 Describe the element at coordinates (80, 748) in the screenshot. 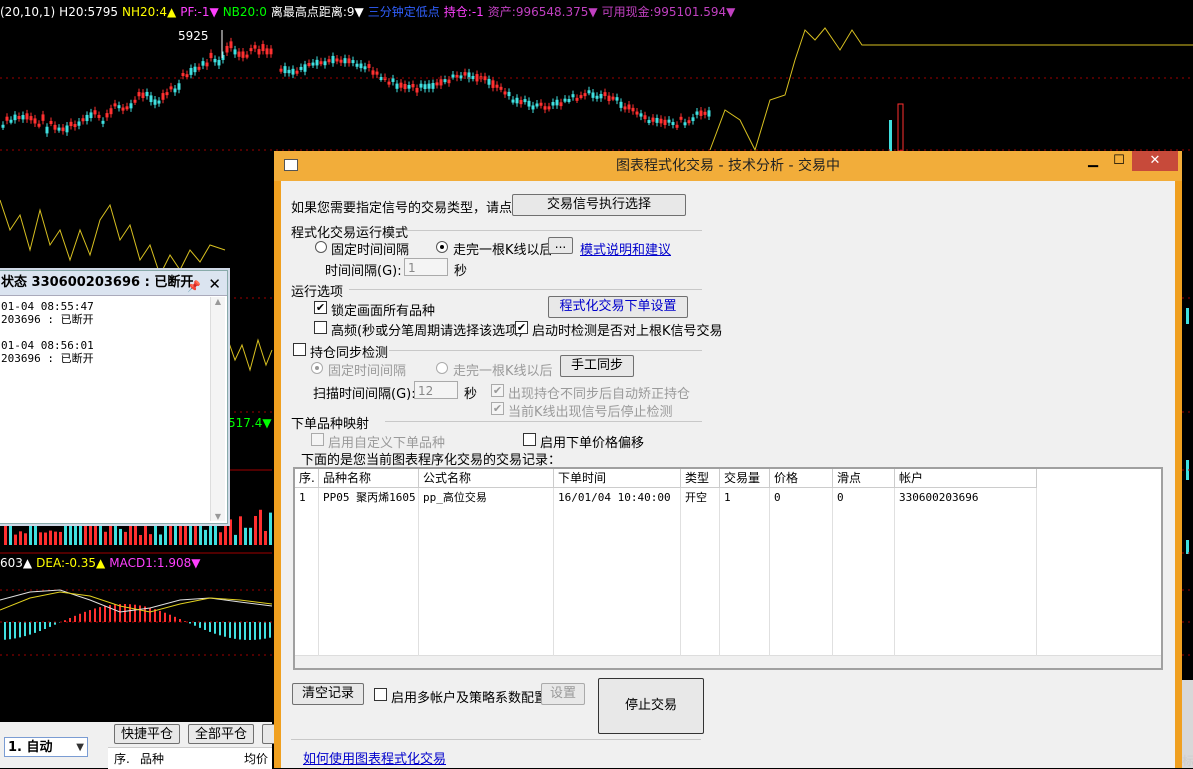

I see `chevron-down-icon: ▼` at that location.